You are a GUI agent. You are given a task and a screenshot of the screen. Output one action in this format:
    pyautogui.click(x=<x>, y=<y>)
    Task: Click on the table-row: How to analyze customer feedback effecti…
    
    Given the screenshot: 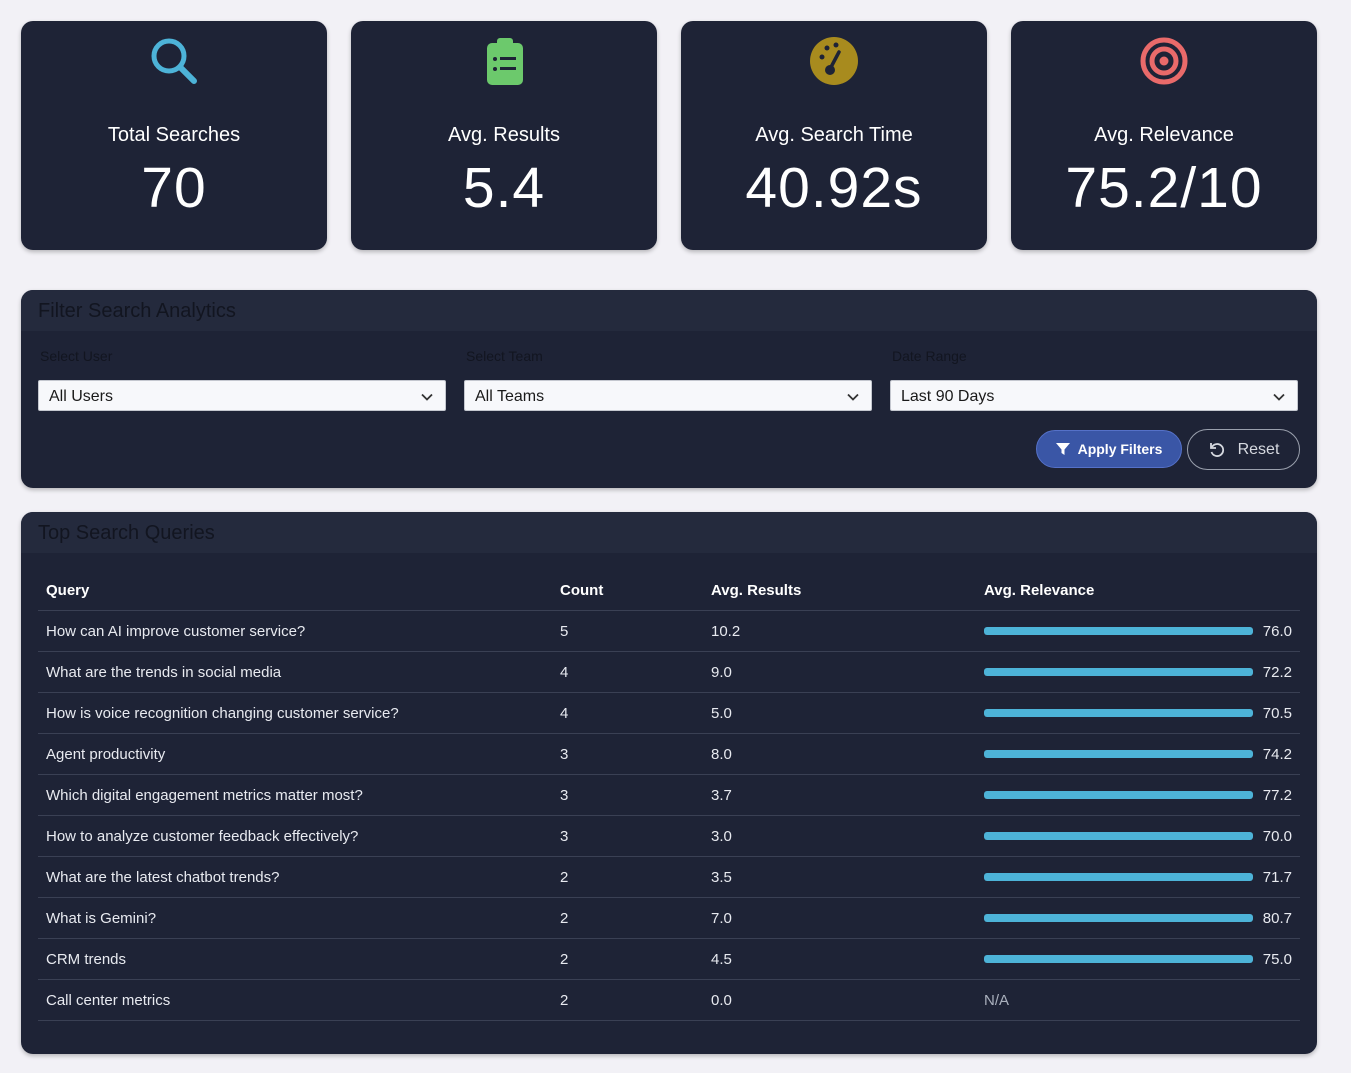 What is the action you would take?
    pyautogui.click(x=669, y=836)
    